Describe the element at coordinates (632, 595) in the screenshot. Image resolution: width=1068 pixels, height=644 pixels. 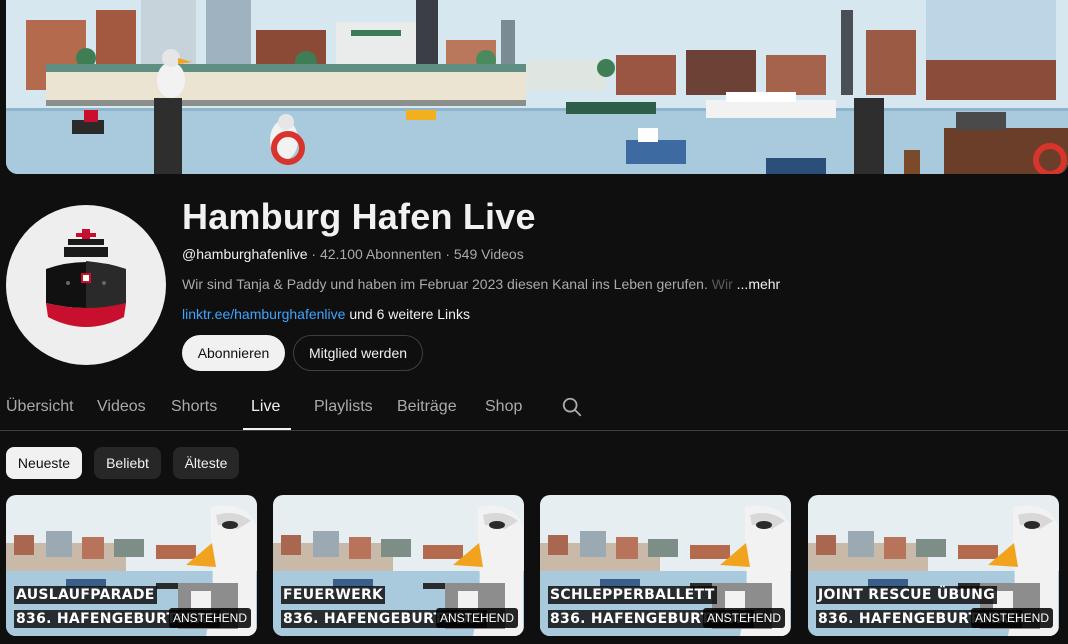
I see `thumbnail-title-line1: SCHLEPPERBALLETT` at that location.